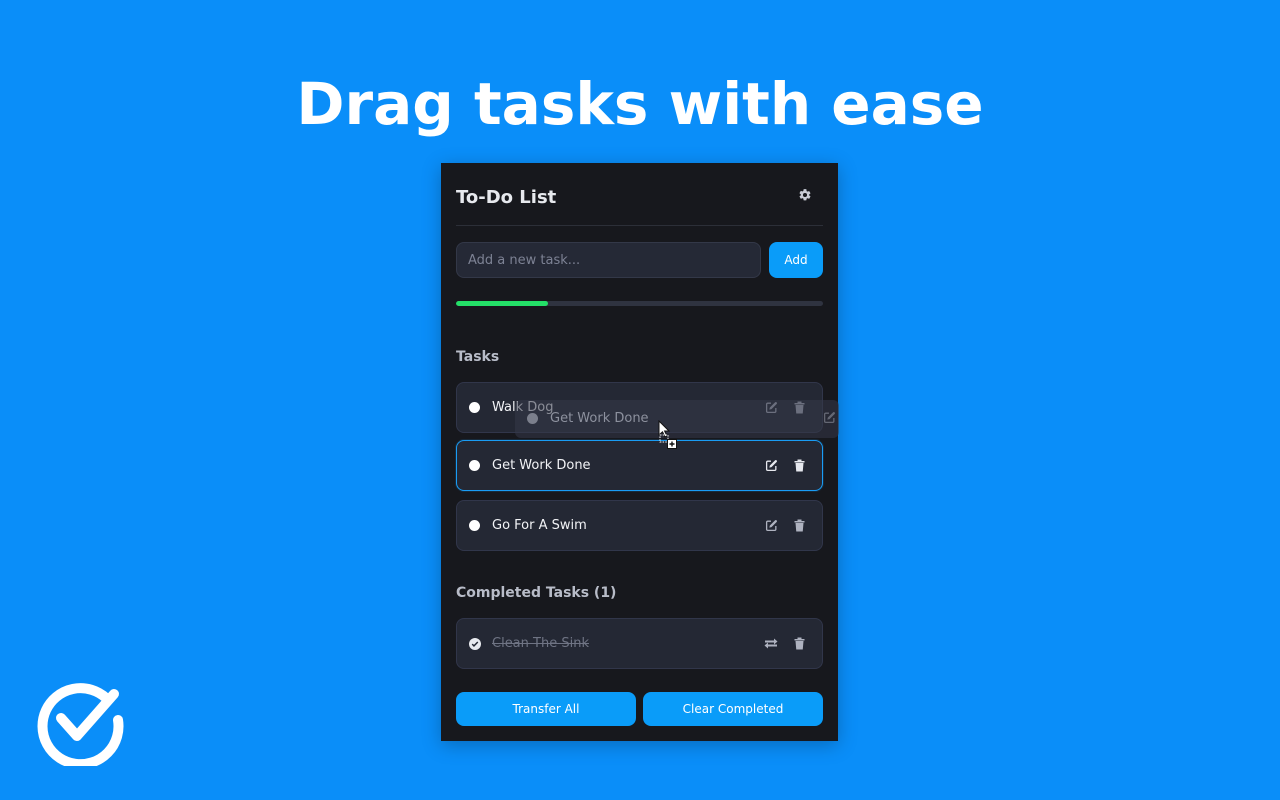 The width and height of the screenshot is (1280, 800). Describe the element at coordinates (502, 303) in the screenshot. I see `progress-fill` at that location.